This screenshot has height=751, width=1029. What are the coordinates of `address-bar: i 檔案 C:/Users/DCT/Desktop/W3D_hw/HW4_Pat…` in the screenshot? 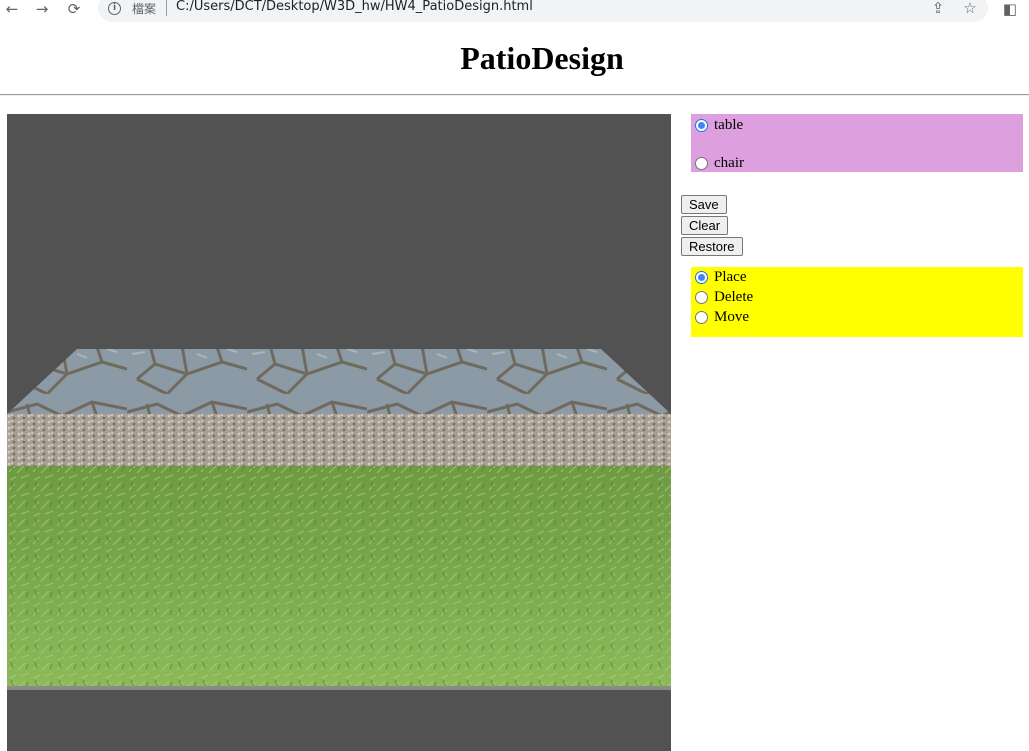 It's located at (543, 11).